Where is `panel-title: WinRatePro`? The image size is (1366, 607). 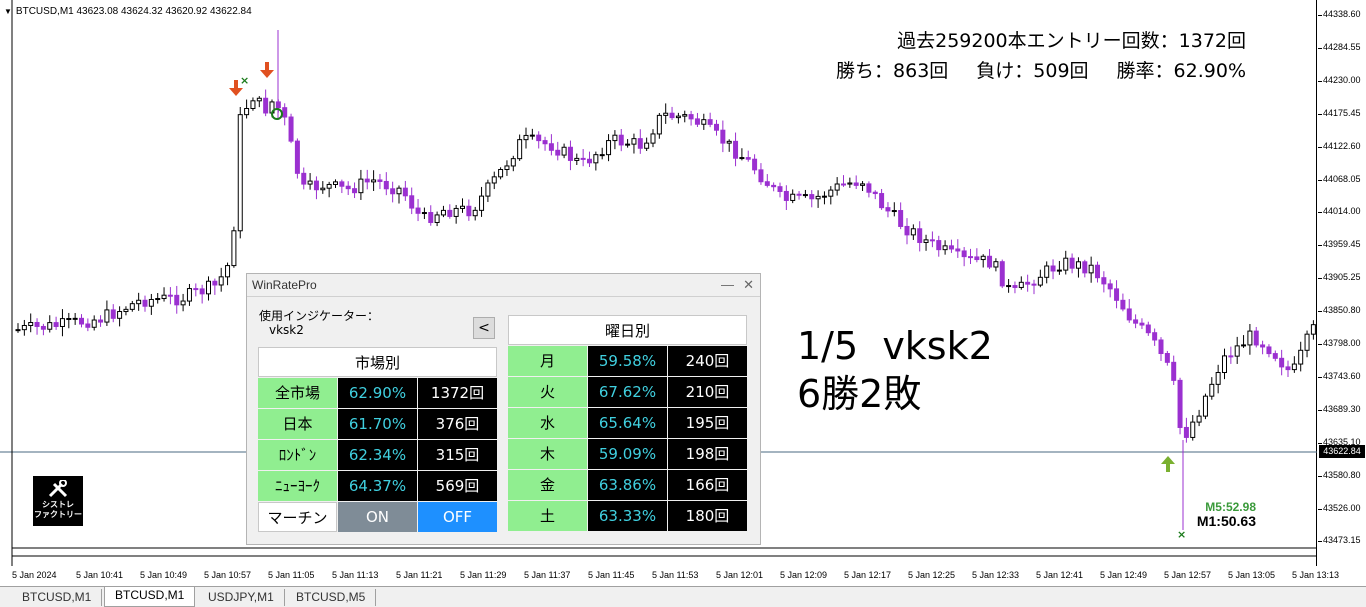
panel-title: WinRatePro is located at coordinates (284, 285).